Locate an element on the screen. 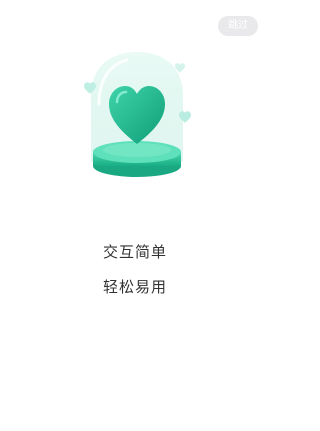 This screenshot has height=431, width=320. skip-button: 跳过 is located at coordinates (238, 26).